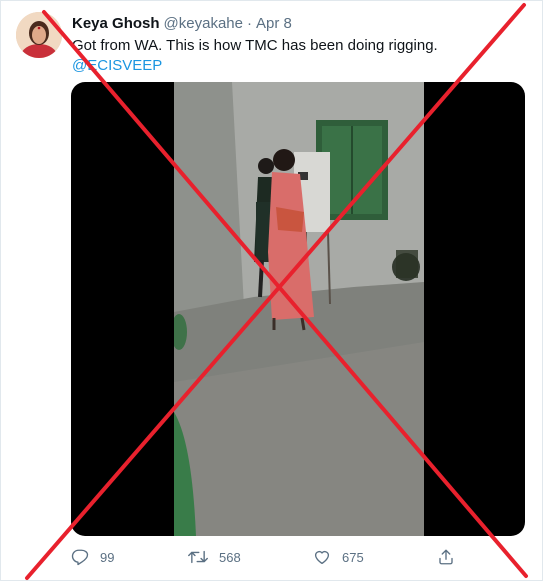 Image resolution: width=543 pixels, height=581 pixels. Describe the element at coordinates (274, 23) in the screenshot. I see `tweet-date: Apr 8` at that location.